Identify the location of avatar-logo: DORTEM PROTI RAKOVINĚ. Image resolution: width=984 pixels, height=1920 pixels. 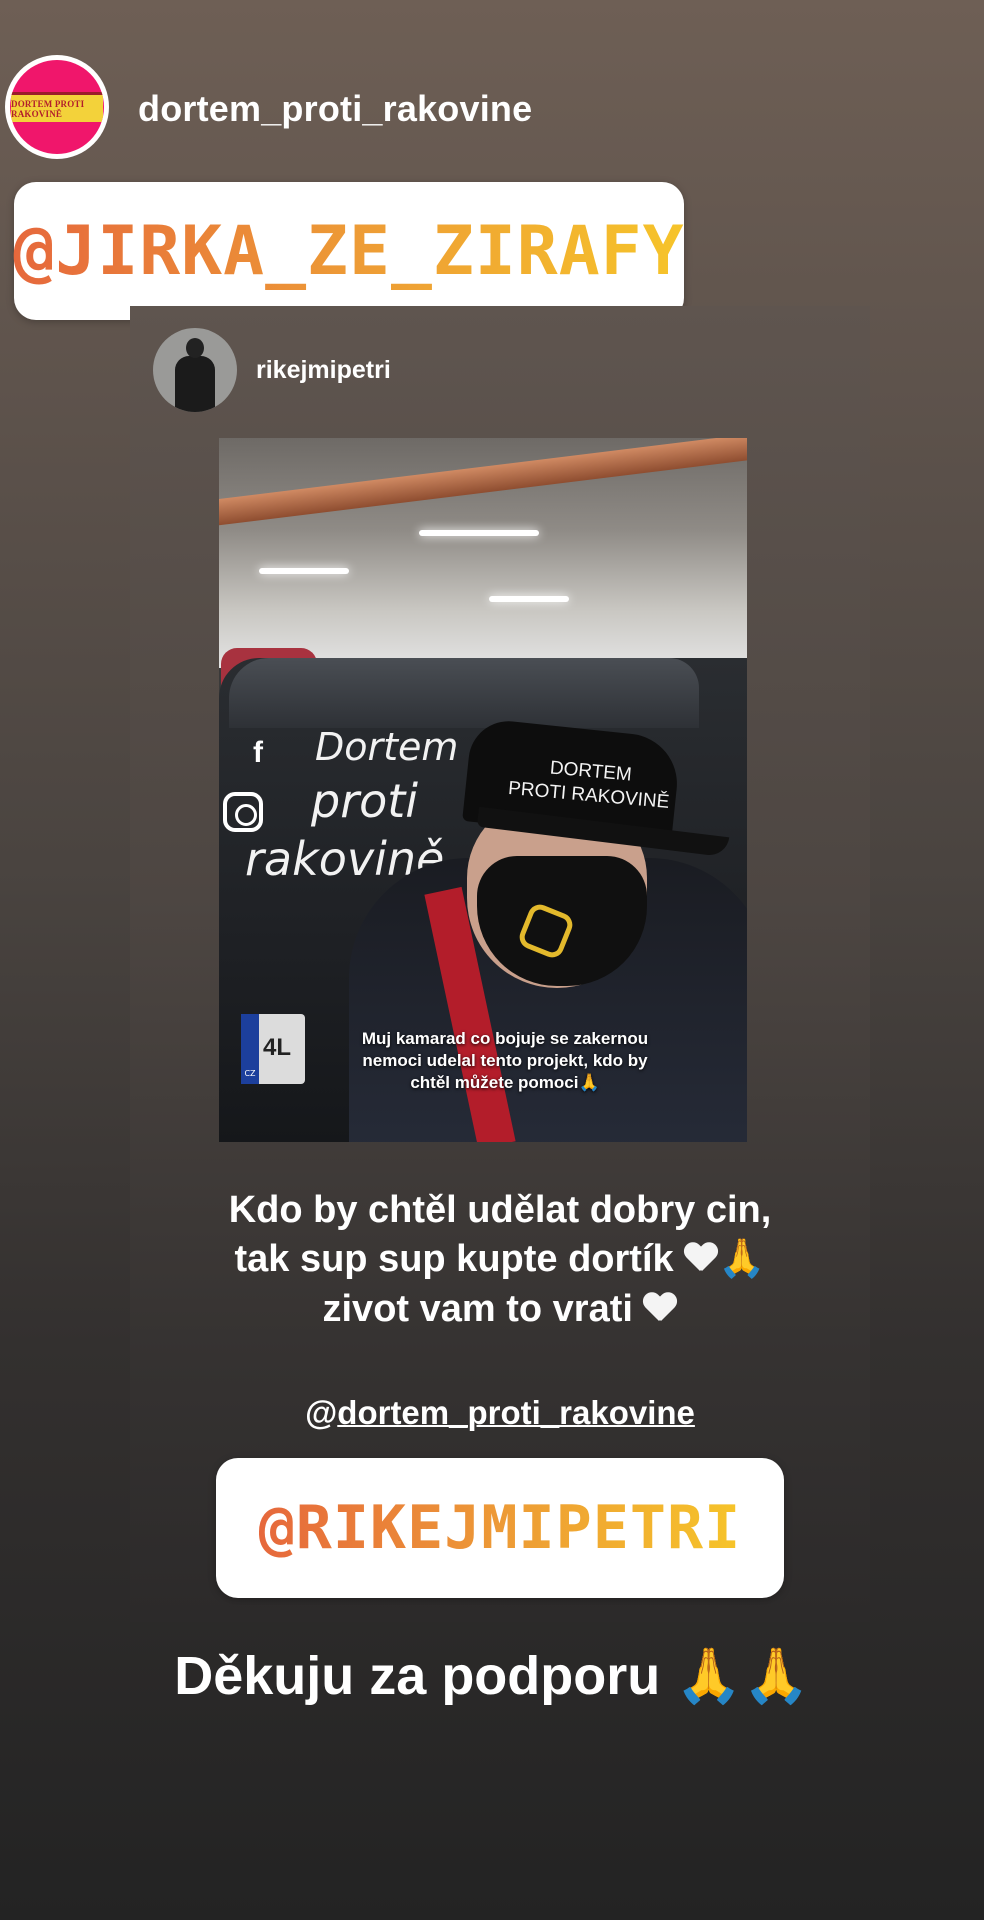
(57, 107).